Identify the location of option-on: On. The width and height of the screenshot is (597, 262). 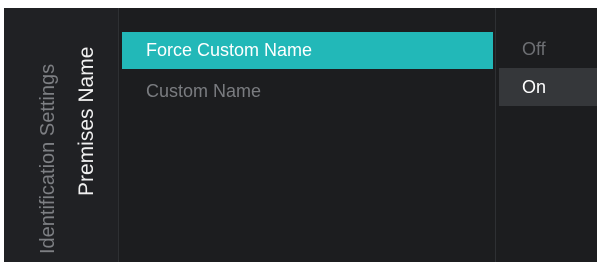
(548, 87).